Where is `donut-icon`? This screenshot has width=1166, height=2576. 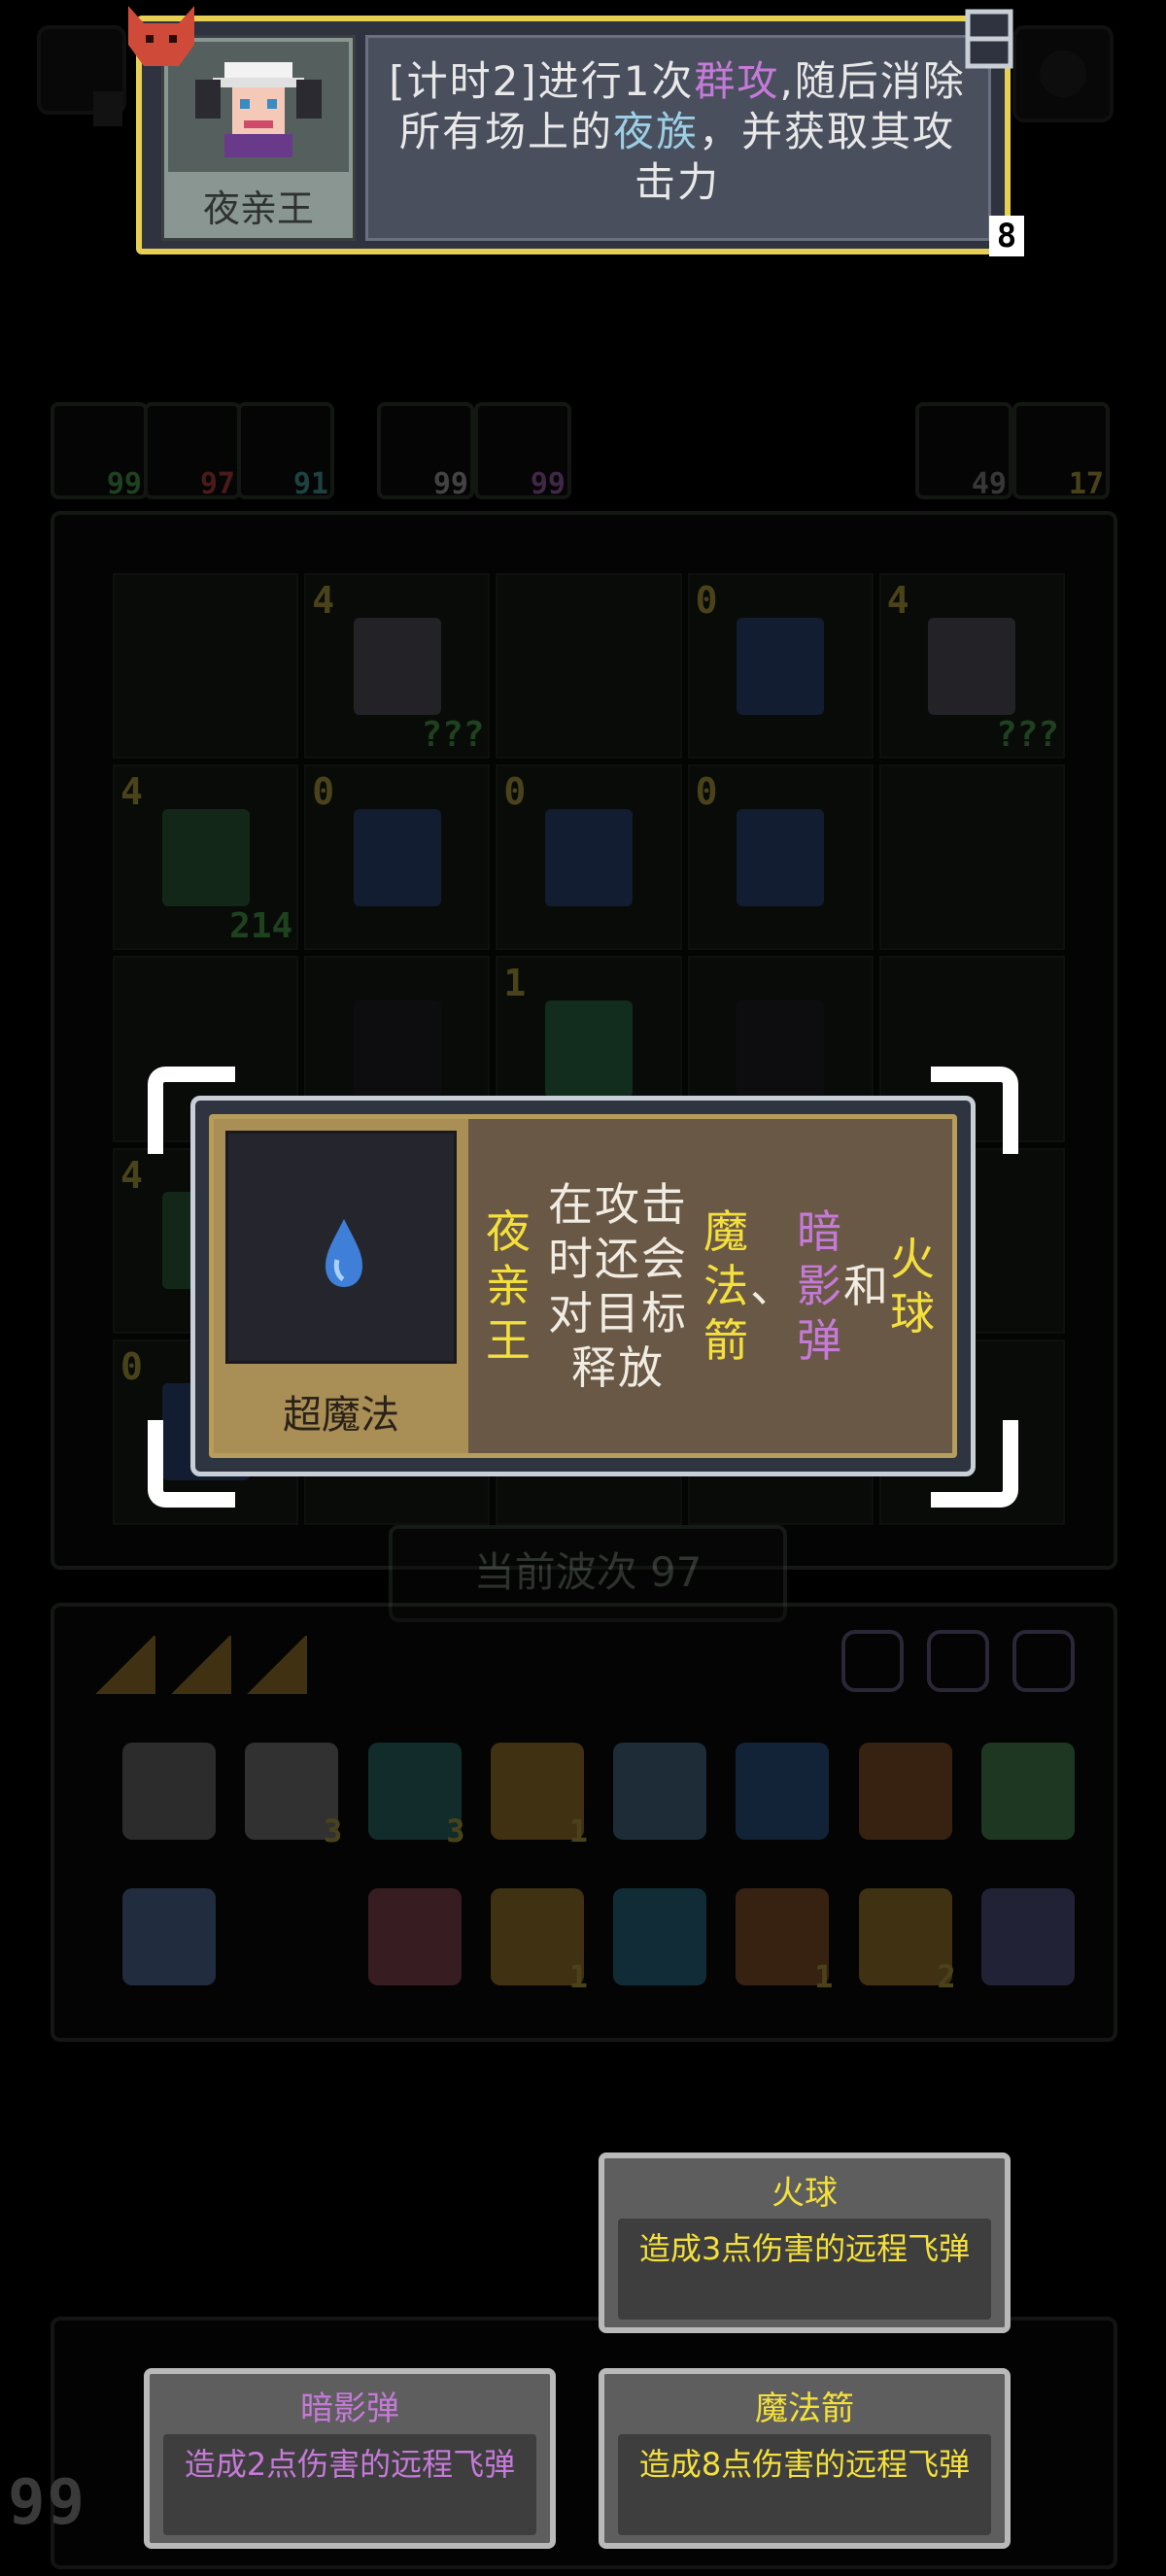
donut-icon is located at coordinates (958, 1661).